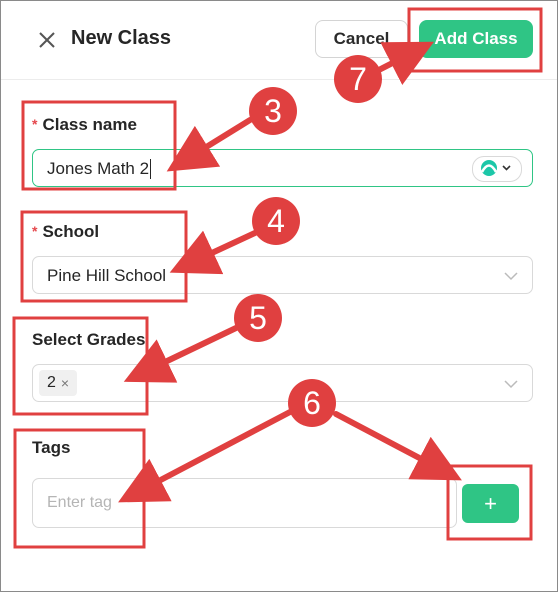 The image size is (558, 592). I want to click on cancel-button: Cancel, so click(361, 39).